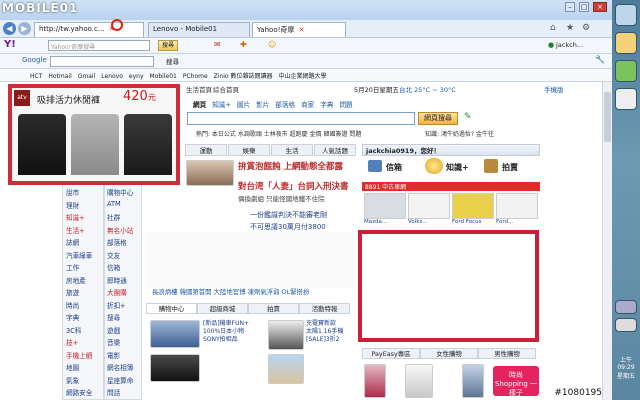 This screenshot has width=640, height=400. What do you see at coordinates (172, 61) in the screenshot?
I see `google-search-button: 搜尋` at bounding box center [172, 61].